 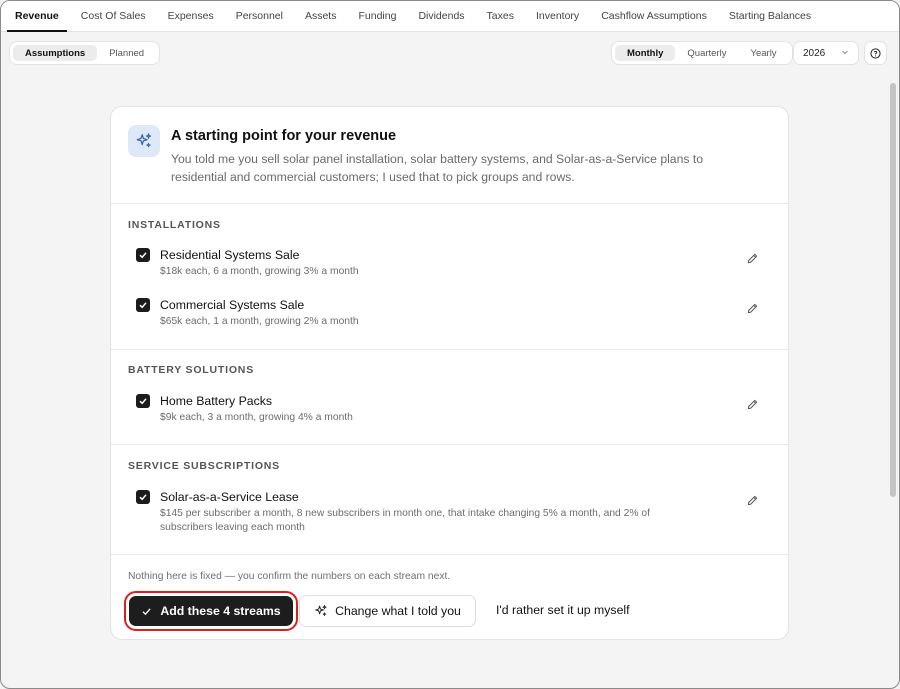 I want to click on tab-funding: Funding, so click(x=377, y=16).